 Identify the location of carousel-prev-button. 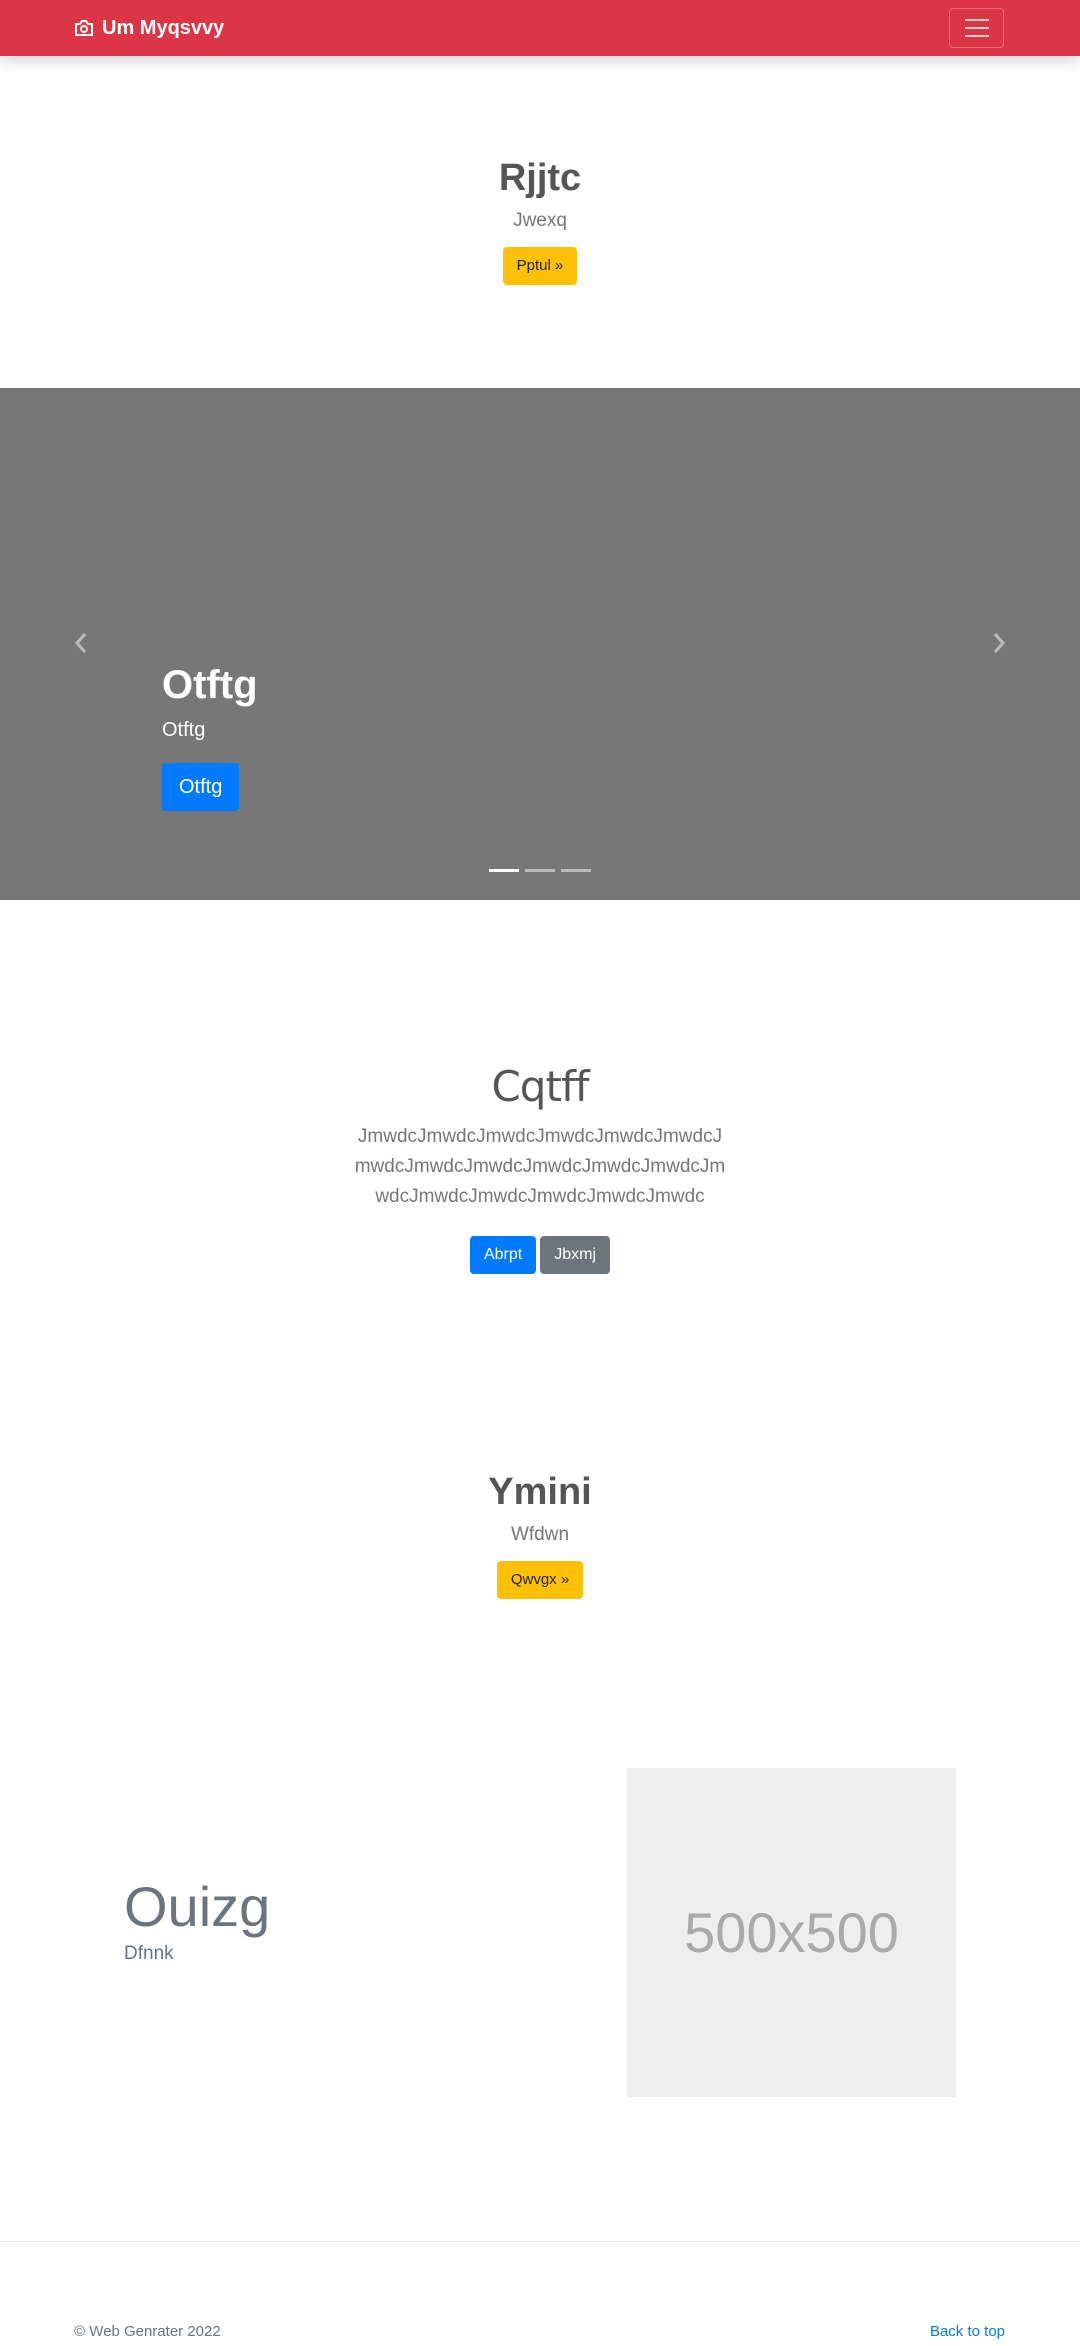
(81, 643).